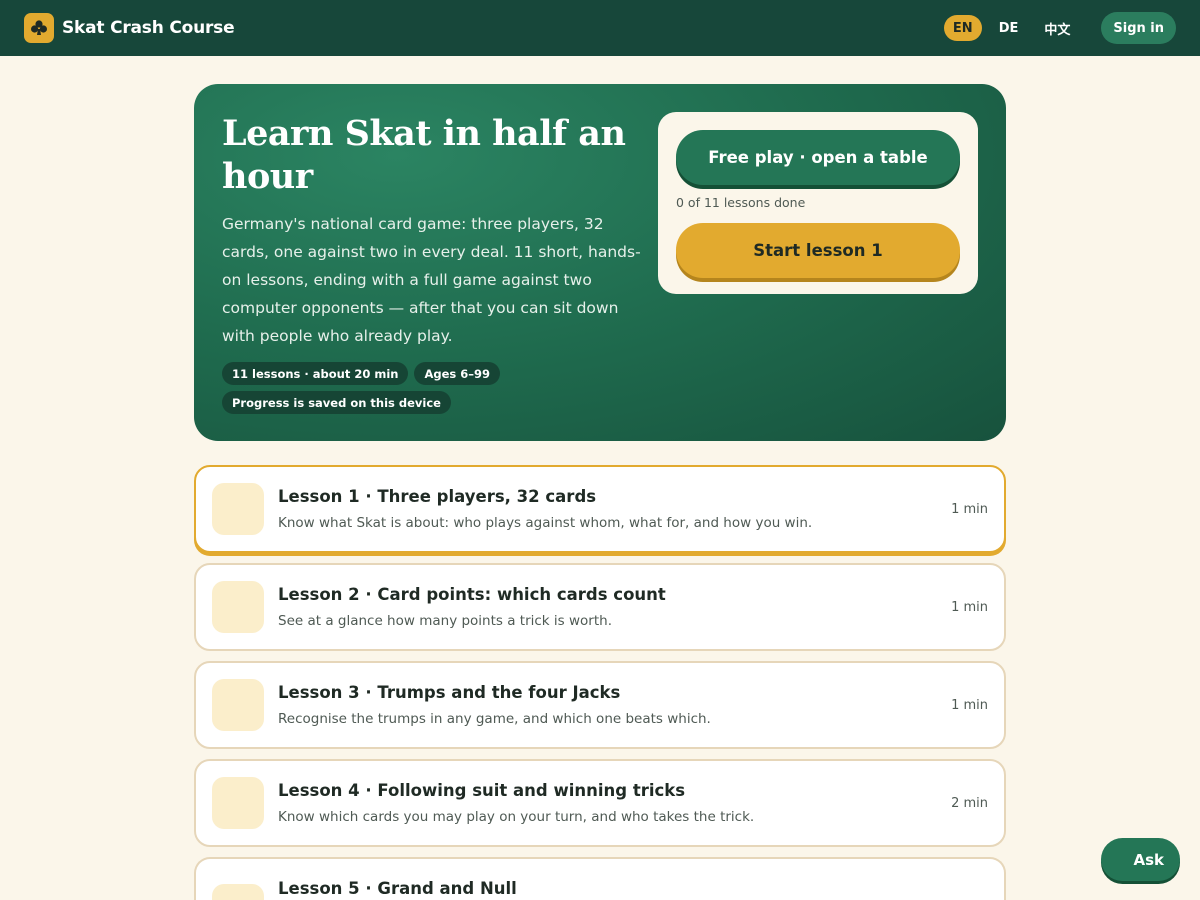 The height and width of the screenshot is (900, 1200). Describe the element at coordinates (600, 28) in the screenshot. I see `top-bar: Skat Crash Course EN DE 中文 Sign in` at that location.